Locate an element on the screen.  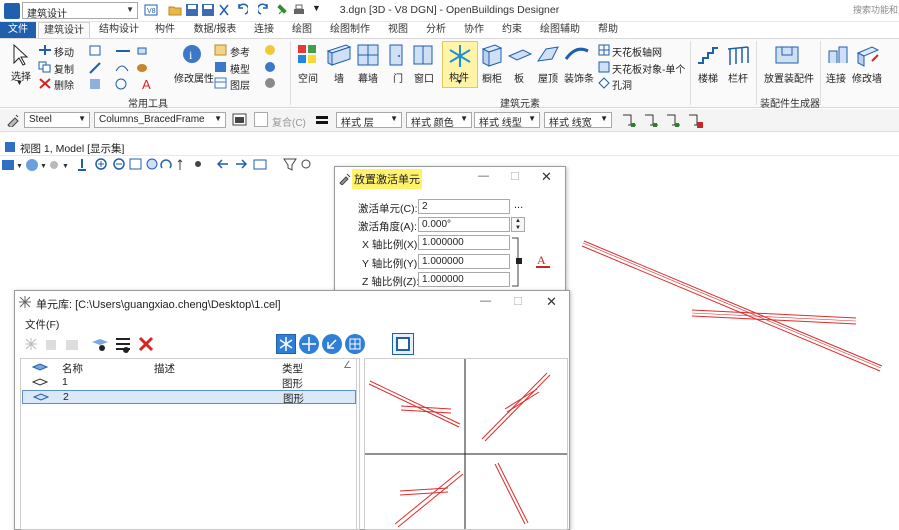
save-all-icon is located at coordinates (208, 10).